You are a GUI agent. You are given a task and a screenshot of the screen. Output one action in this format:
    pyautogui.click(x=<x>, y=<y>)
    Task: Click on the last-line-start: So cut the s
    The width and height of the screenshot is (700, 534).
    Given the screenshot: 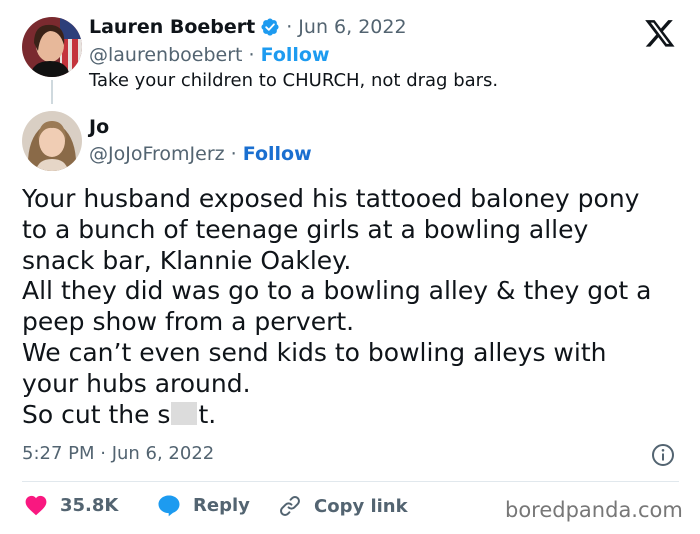 What is the action you would take?
    pyautogui.click(x=96, y=414)
    